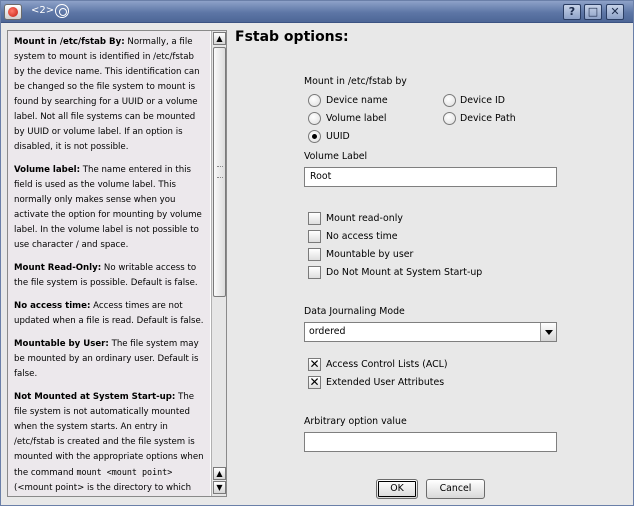 This screenshot has height=506, width=634. What do you see at coordinates (572, 12) in the screenshot?
I see `help-button: ?` at bounding box center [572, 12].